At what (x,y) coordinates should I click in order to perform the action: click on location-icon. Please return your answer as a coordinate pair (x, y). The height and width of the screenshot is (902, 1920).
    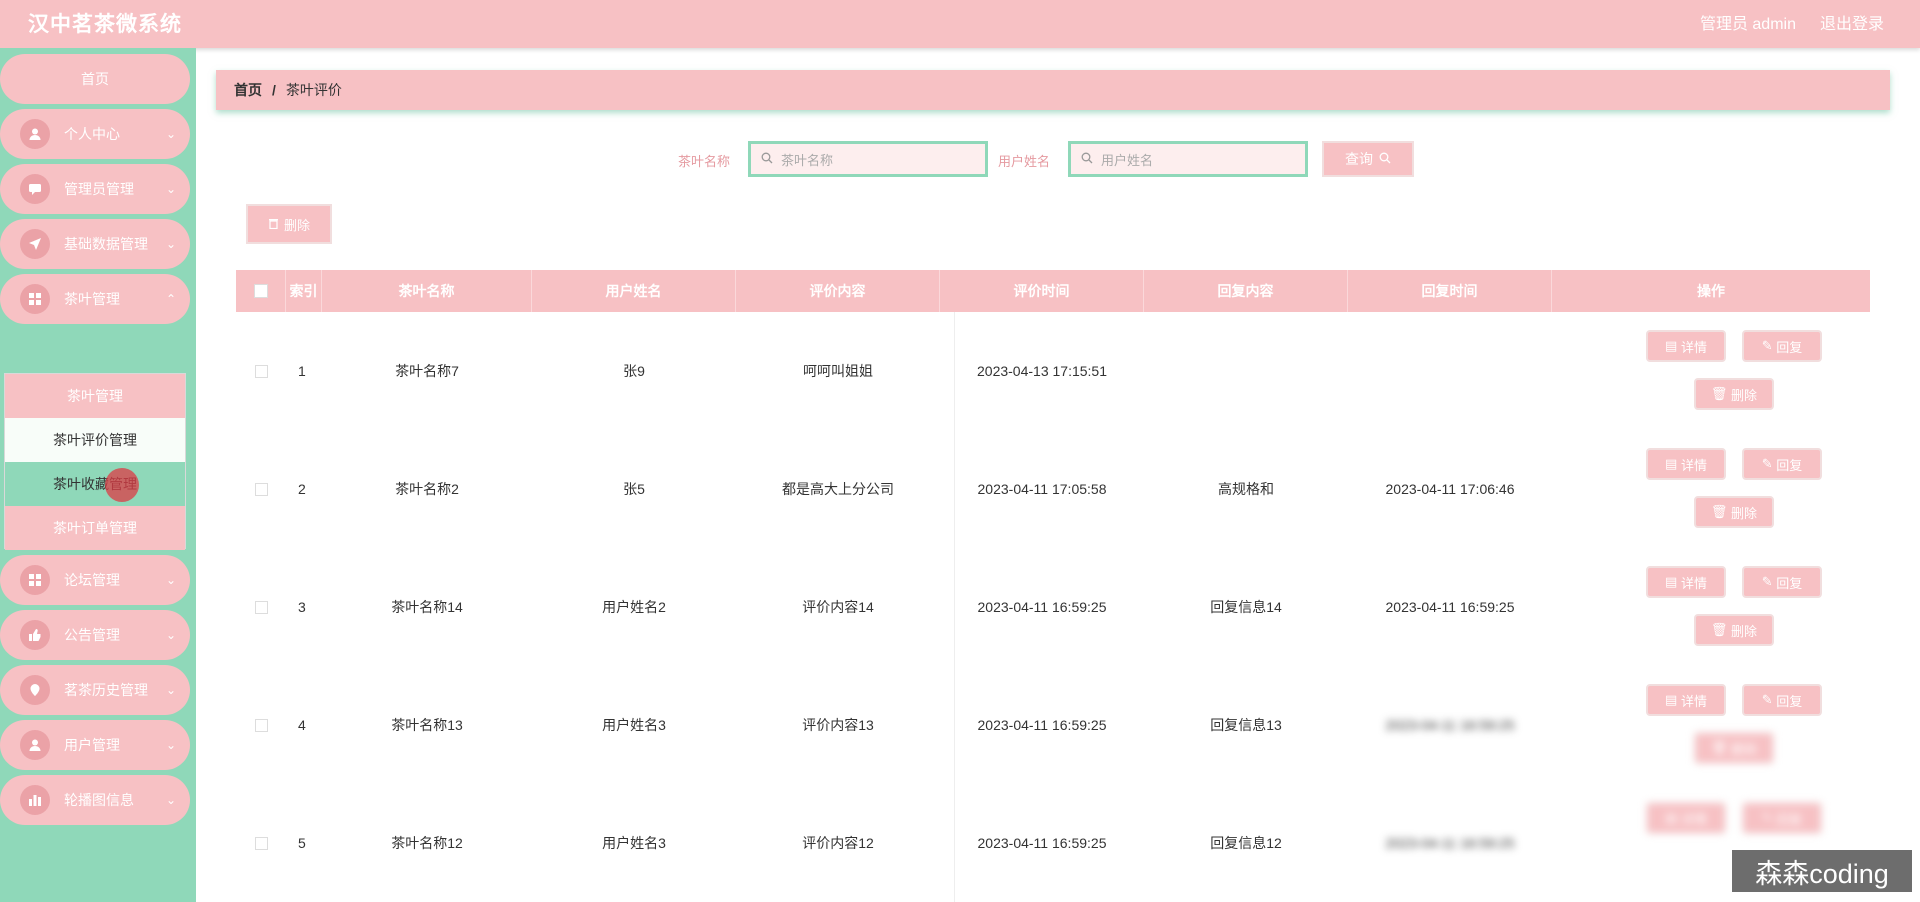
    Looking at the image, I should click on (35, 690).